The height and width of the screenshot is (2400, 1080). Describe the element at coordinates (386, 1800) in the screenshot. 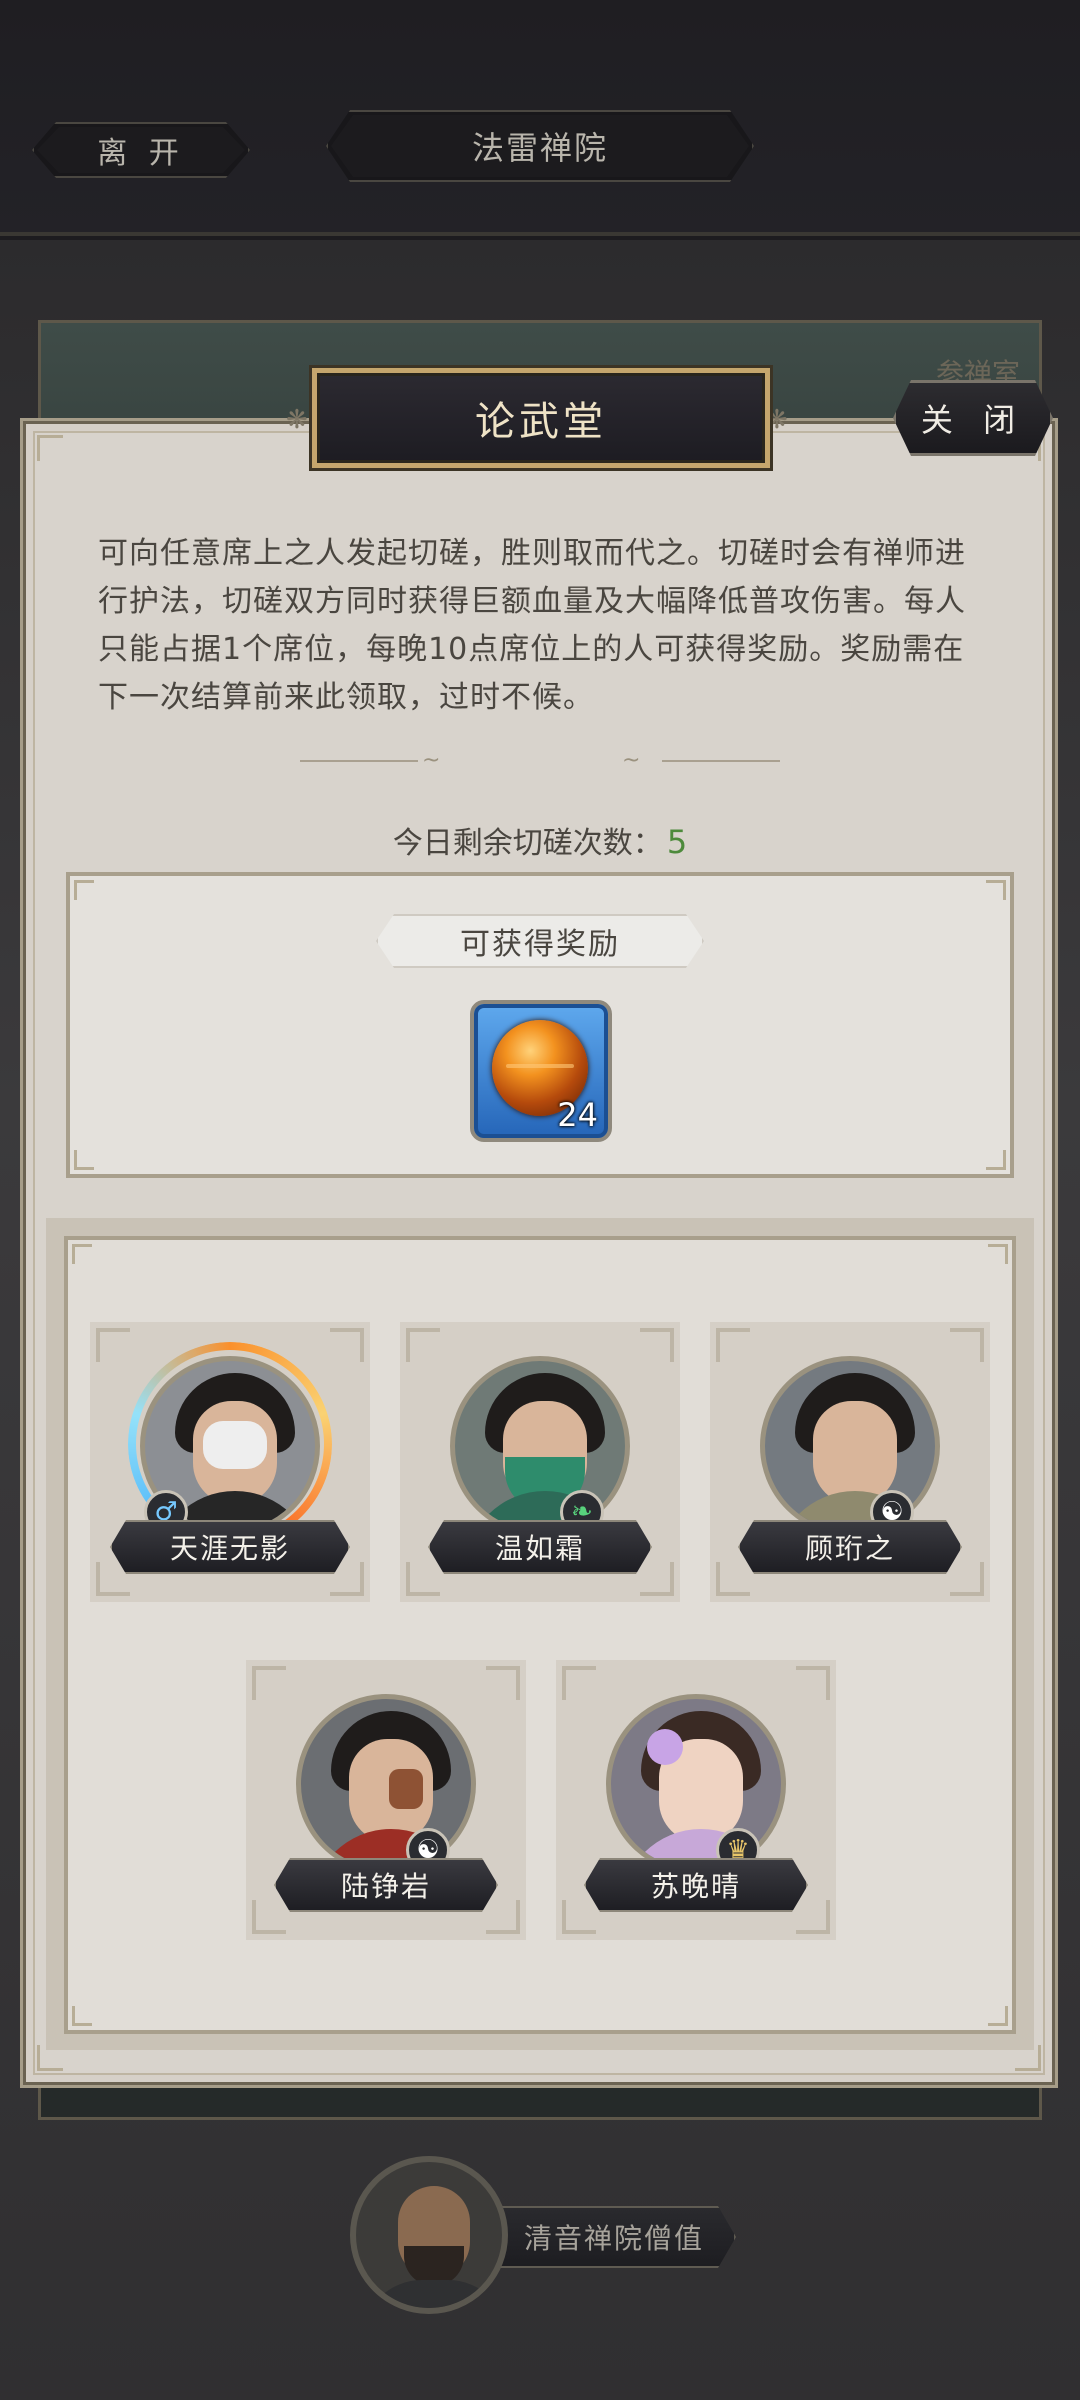

I see `seat-4: ☯ 陆铮岩` at that location.